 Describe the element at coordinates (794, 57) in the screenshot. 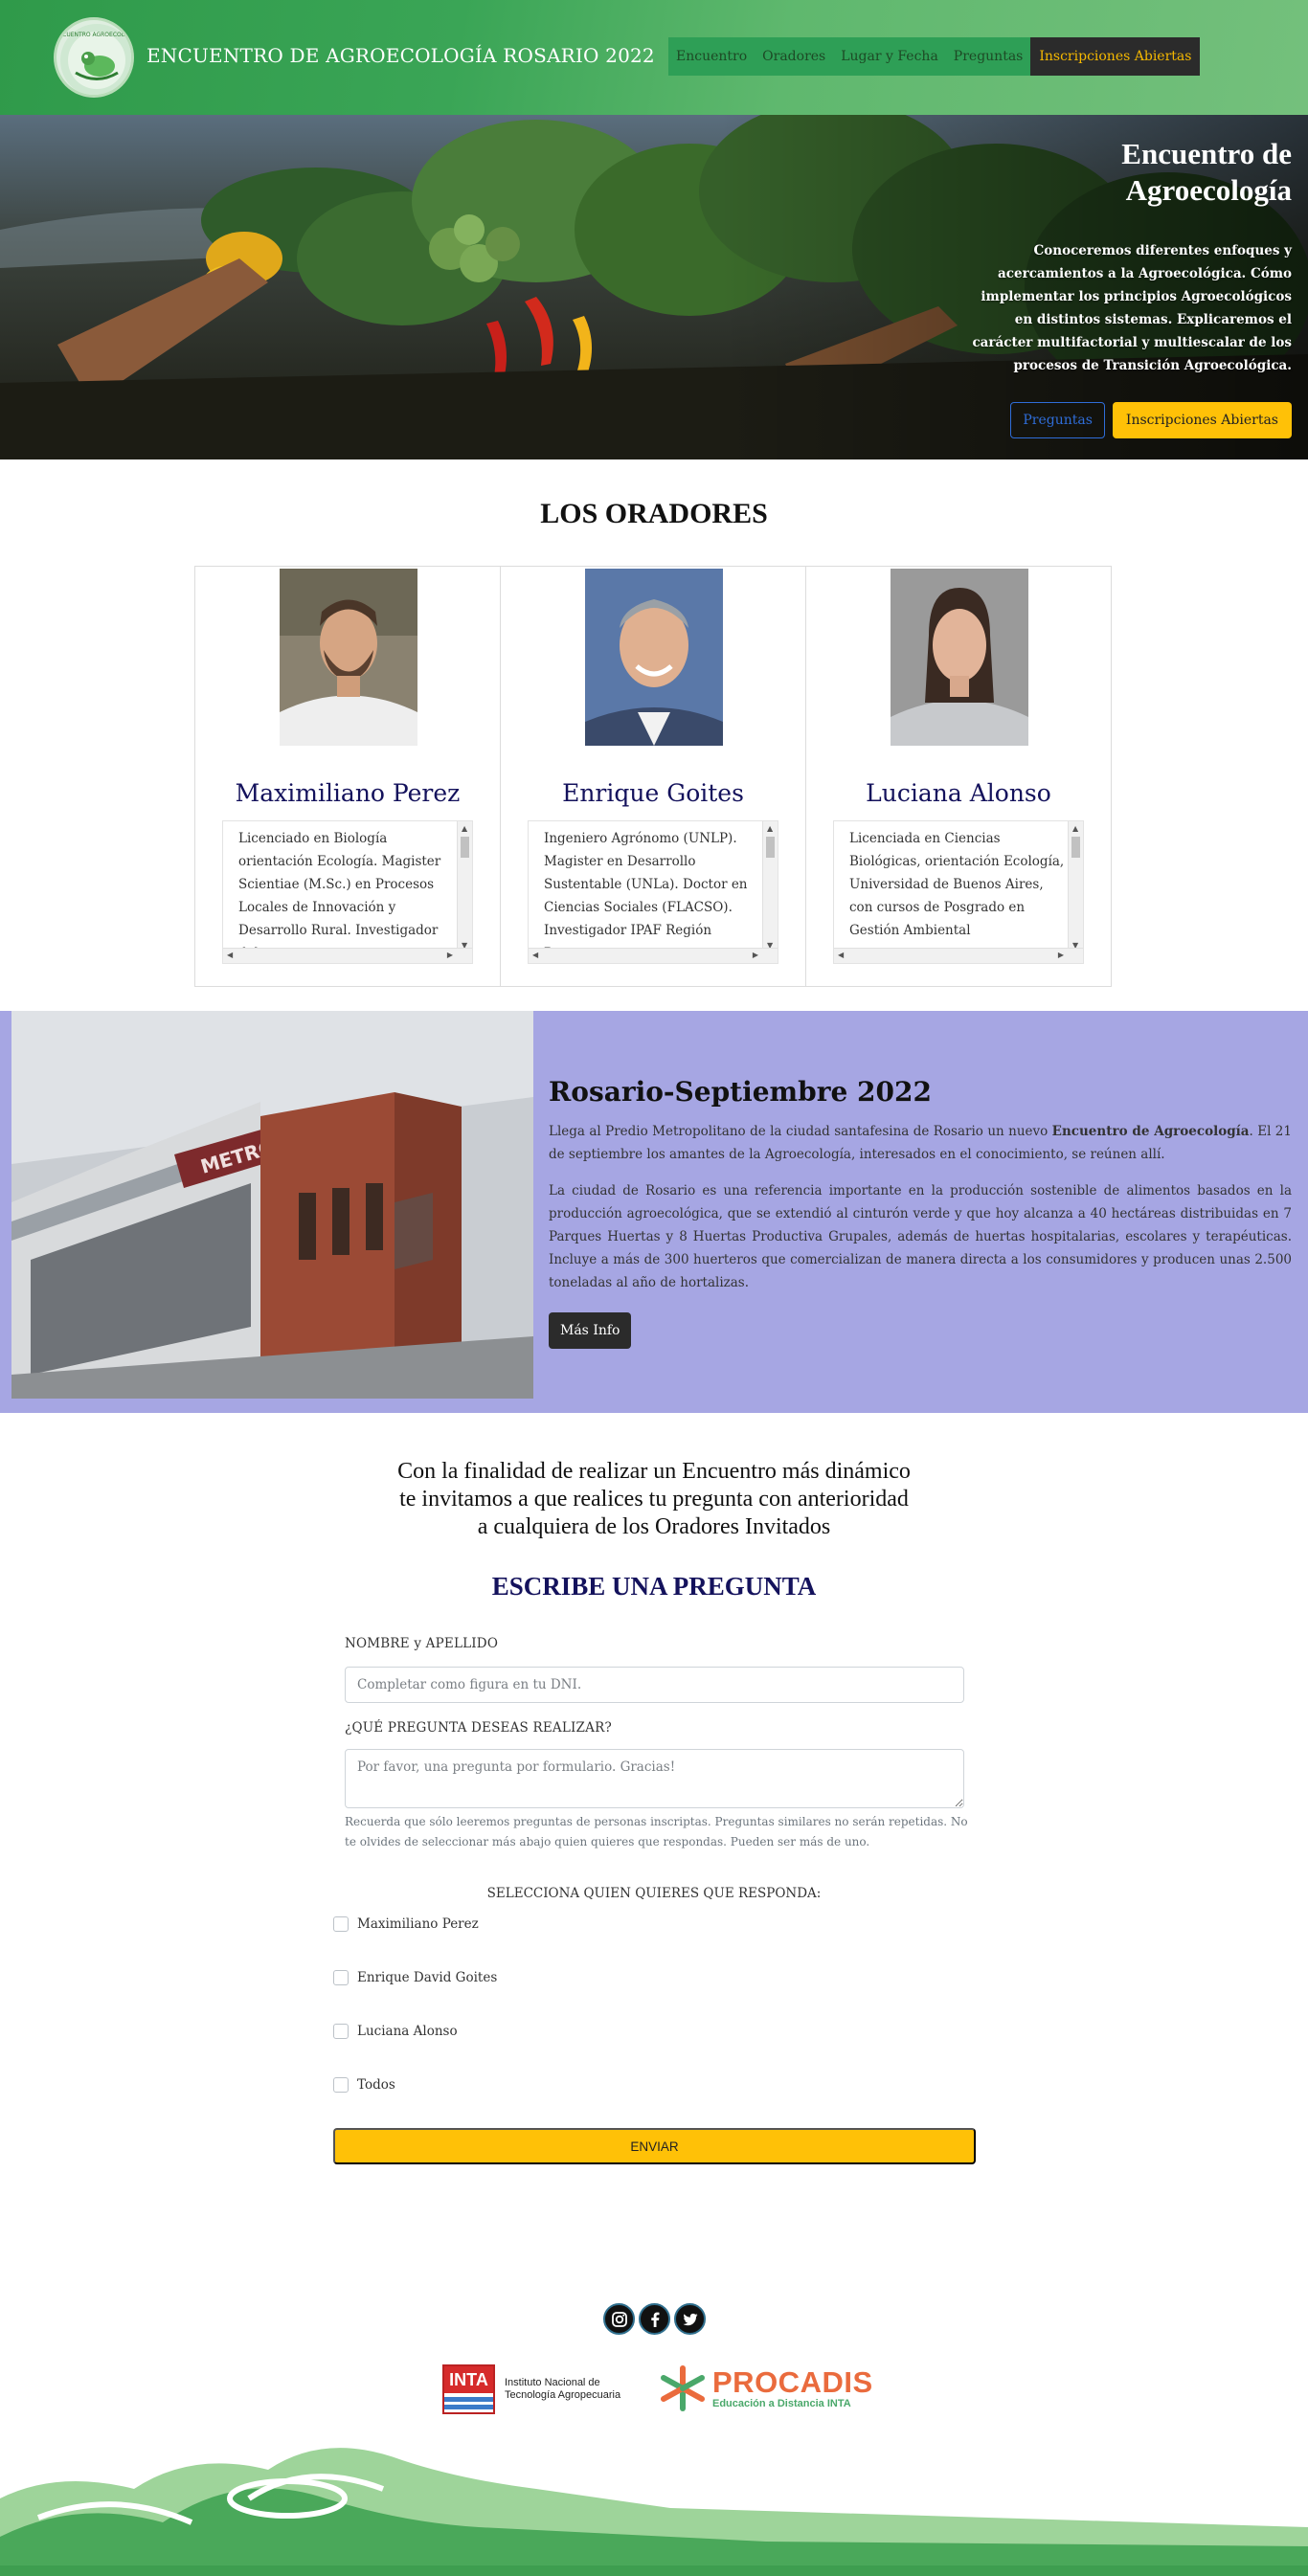

I see `nav-link-oradores: Oradores` at that location.